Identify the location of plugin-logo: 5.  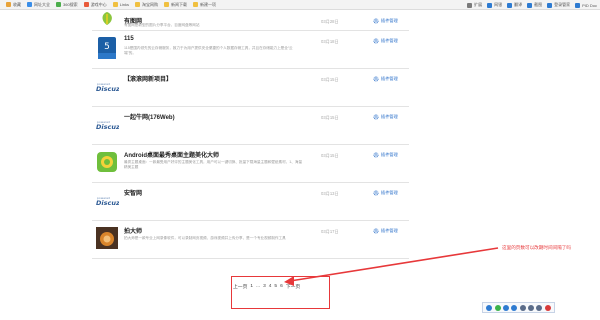
(107, 48).